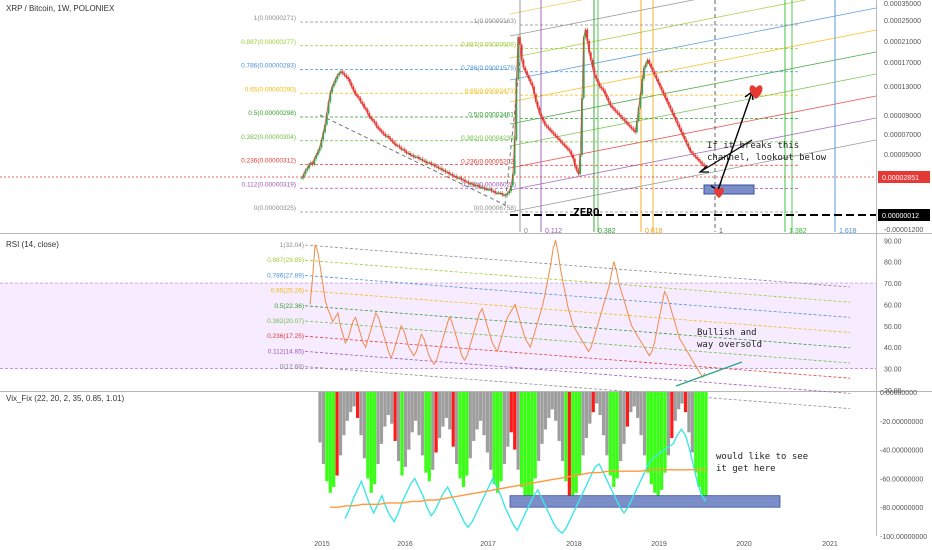  What do you see at coordinates (286, 351) in the screenshot?
I see `rsi-fib-label: 0.112(14.85)` at bounding box center [286, 351].